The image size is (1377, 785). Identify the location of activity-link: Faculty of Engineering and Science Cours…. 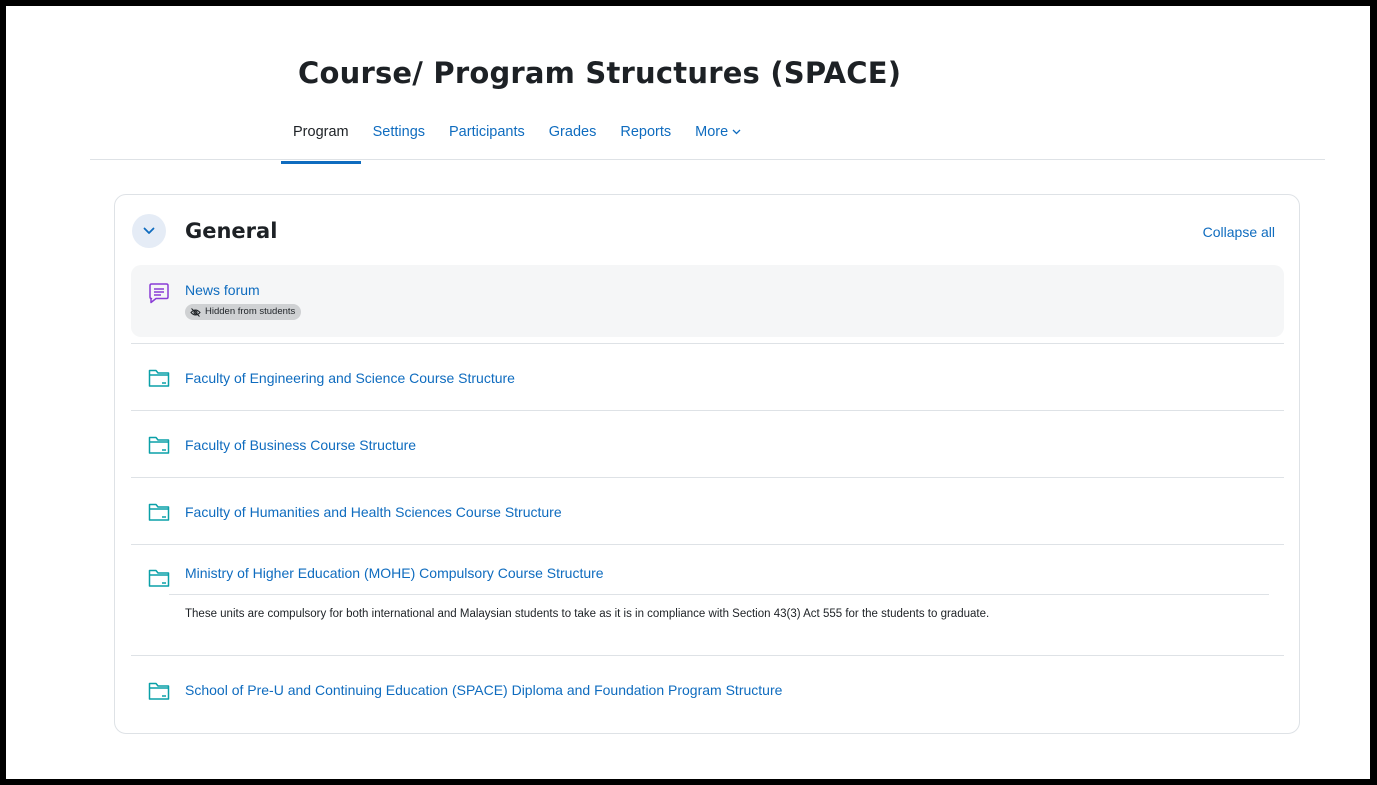
(350, 378).